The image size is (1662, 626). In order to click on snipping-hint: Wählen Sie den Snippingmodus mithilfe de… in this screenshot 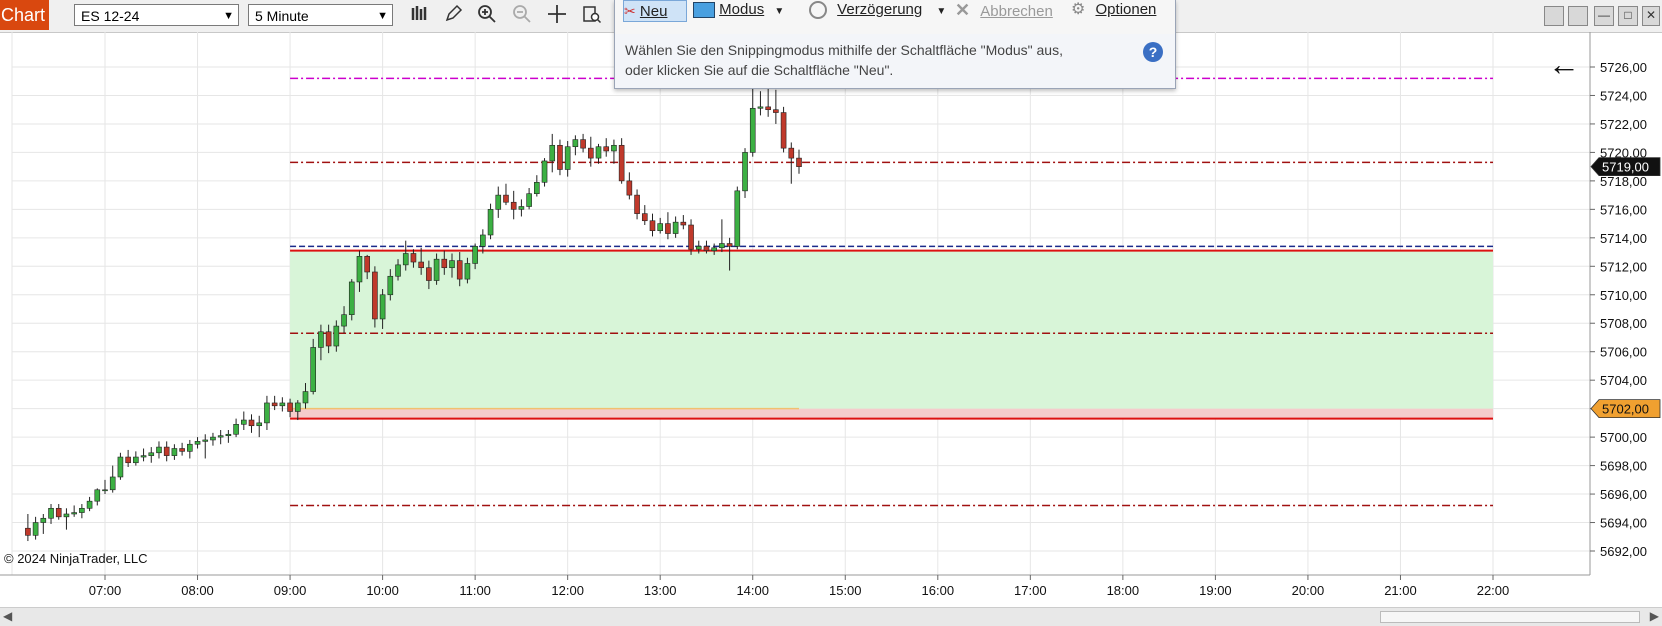, I will do `click(844, 60)`.